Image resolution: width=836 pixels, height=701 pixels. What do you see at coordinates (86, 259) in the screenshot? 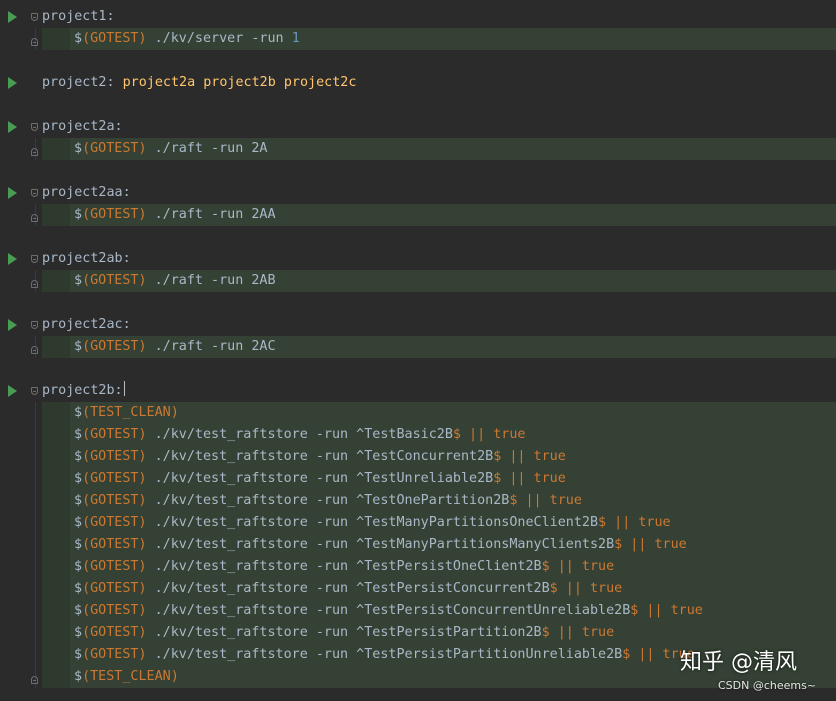
I see `makefile-target-line: project2ab:` at bounding box center [86, 259].